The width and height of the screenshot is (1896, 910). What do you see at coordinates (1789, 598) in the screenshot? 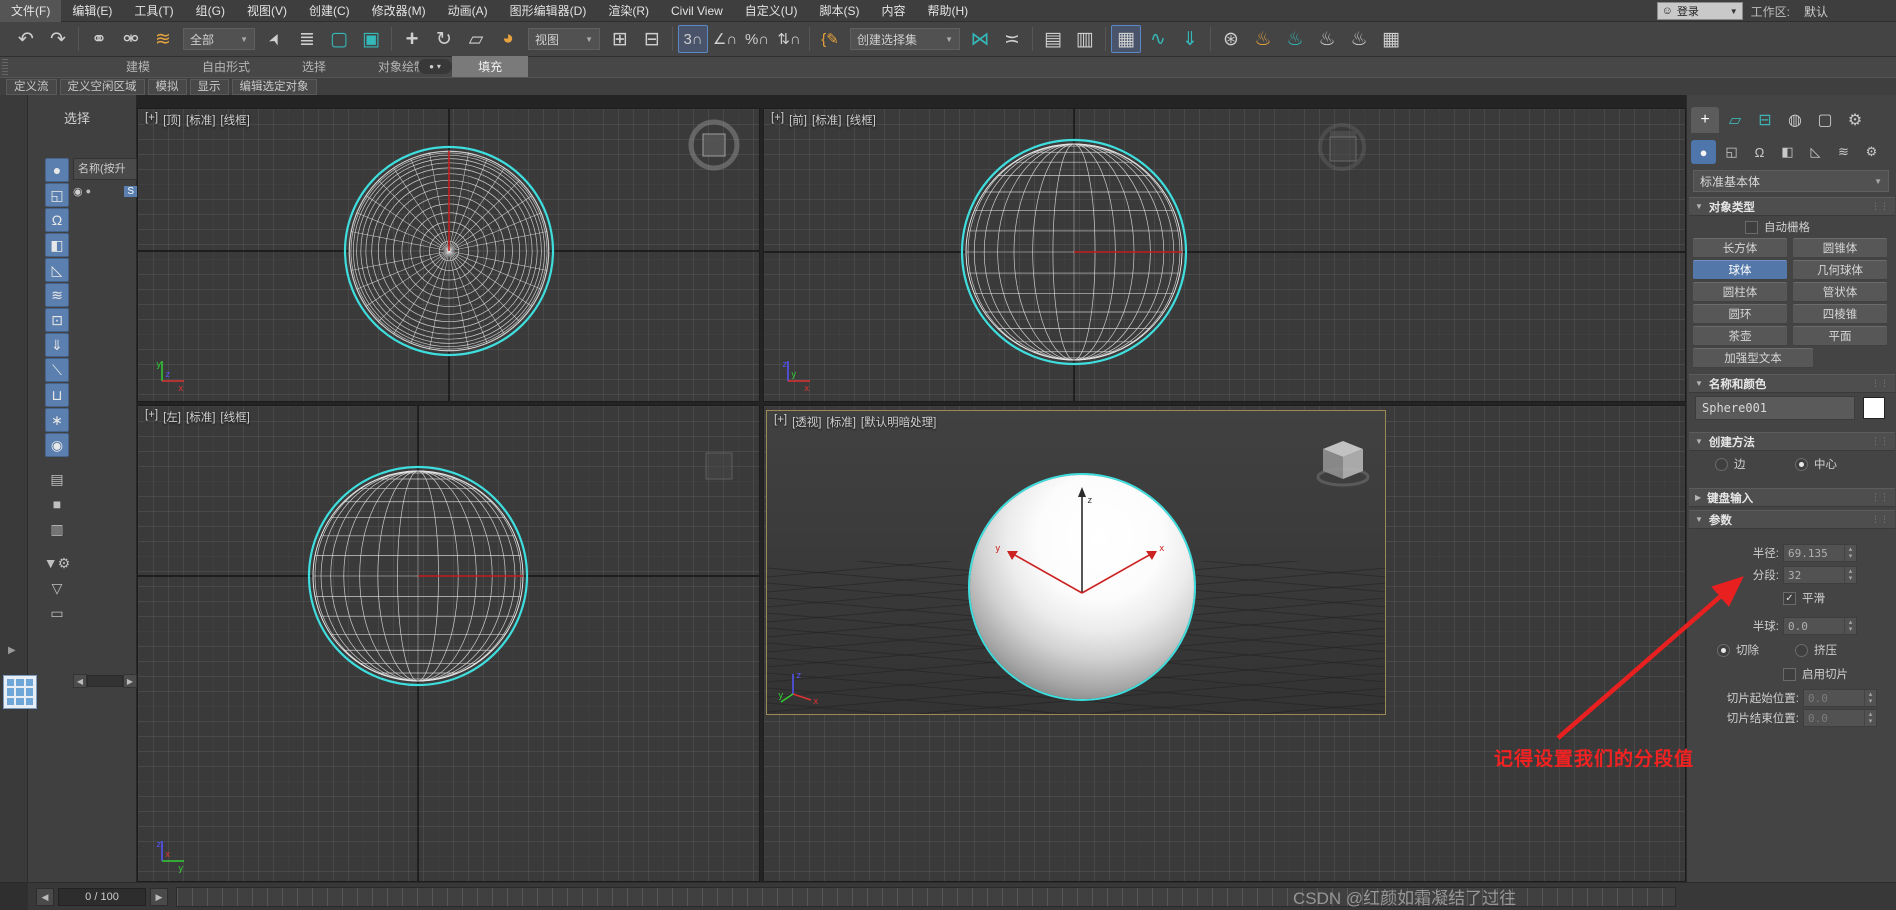
I see `smooth-checkbox: ✓` at bounding box center [1789, 598].